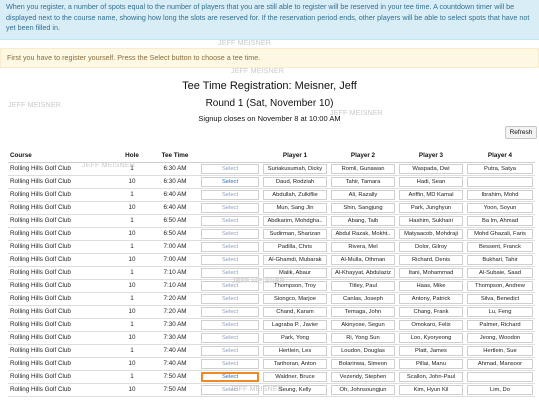 This screenshot has height=412, width=539. What do you see at coordinates (431, 272) in the screenshot?
I see `player-3-field: Itani, Mohammad` at bounding box center [431, 272].